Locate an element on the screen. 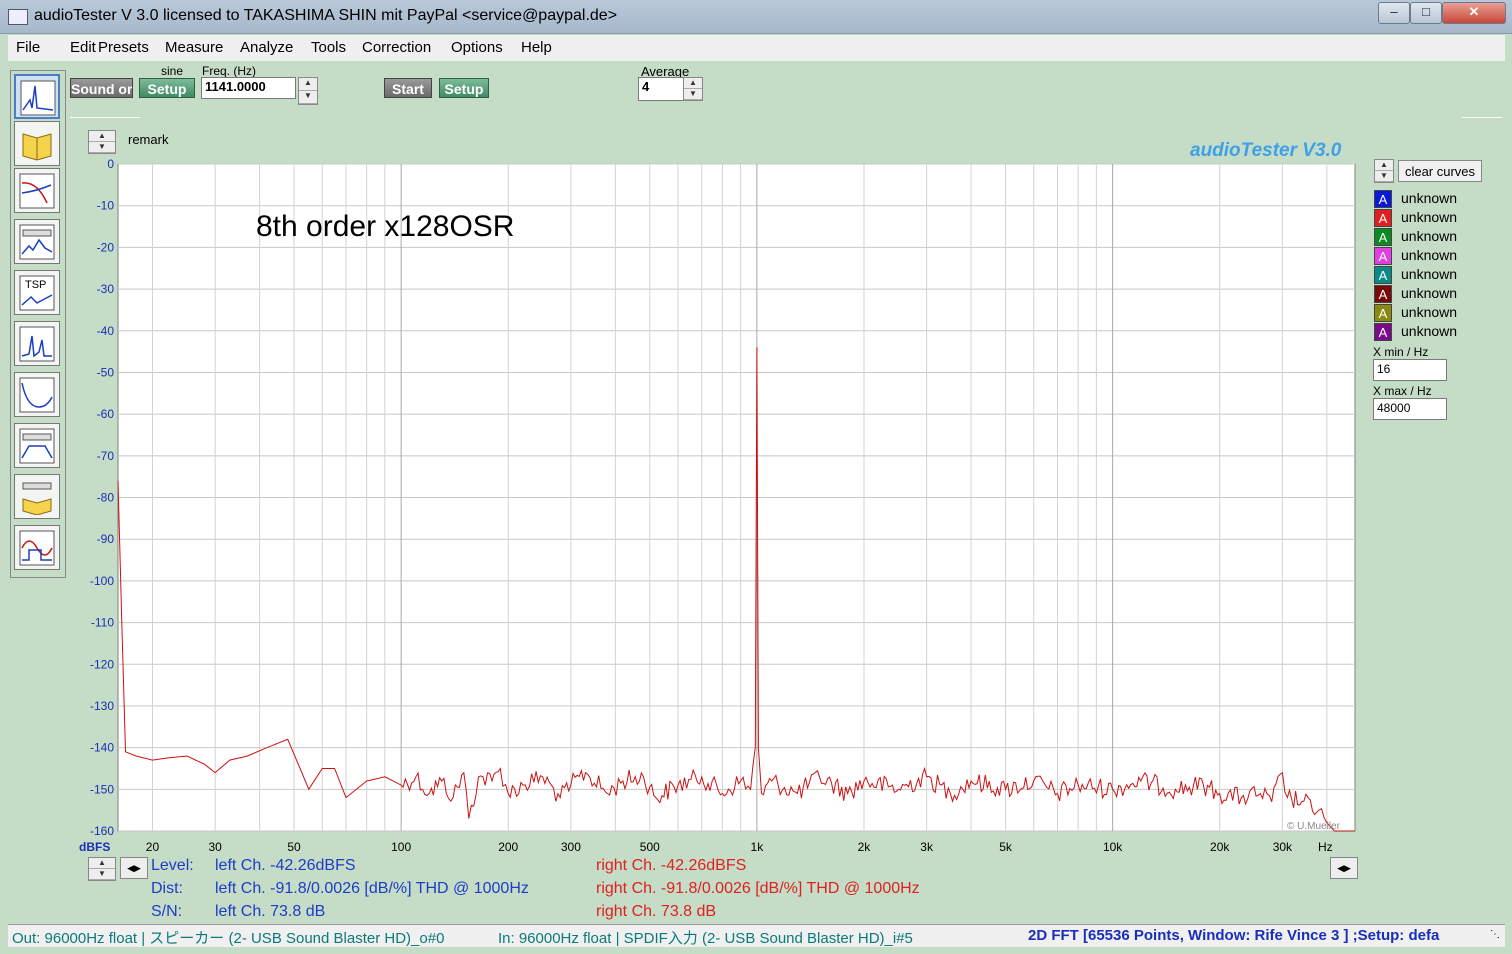 This screenshot has width=1512, height=954. x-tick-label: 500 is located at coordinates (650, 847).